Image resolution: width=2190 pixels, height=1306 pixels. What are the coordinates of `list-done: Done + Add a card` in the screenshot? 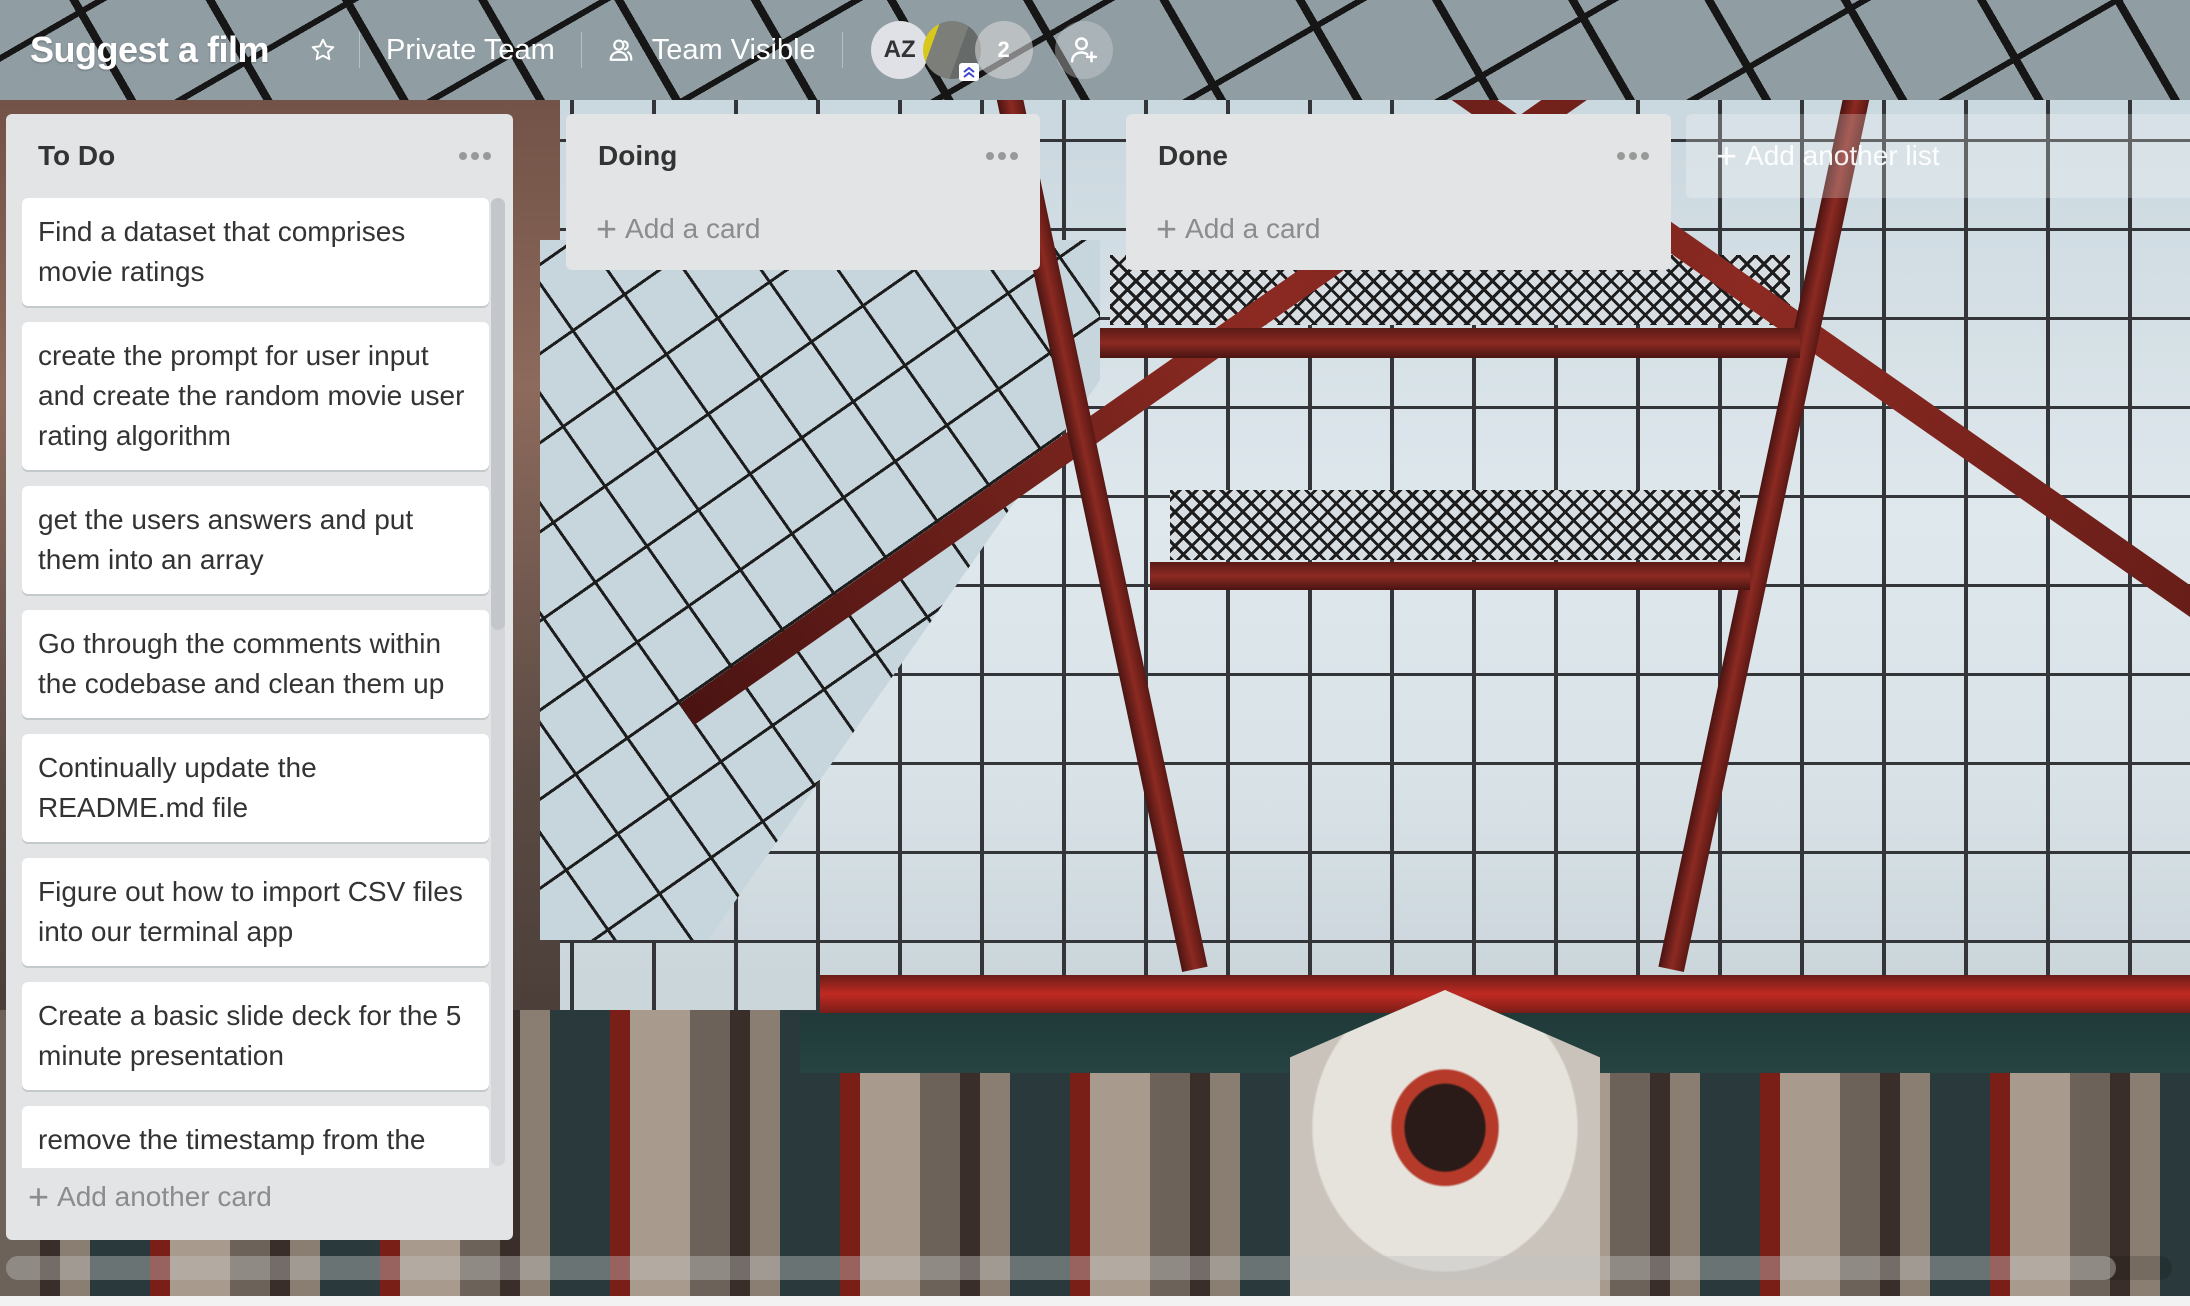 It's located at (1398, 192).